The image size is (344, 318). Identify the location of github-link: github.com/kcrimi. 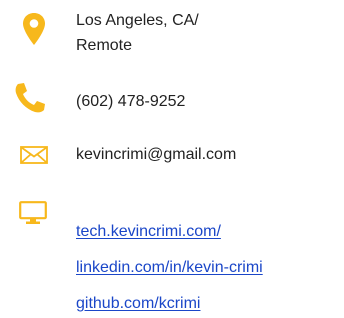
(138, 303).